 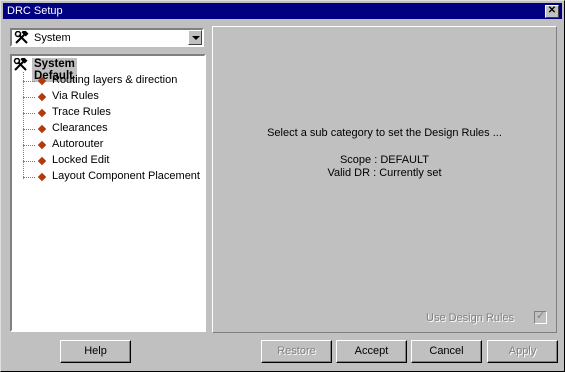 I want to click on tree-item-label: Routing layers & direction, so click(x=115, y=80).